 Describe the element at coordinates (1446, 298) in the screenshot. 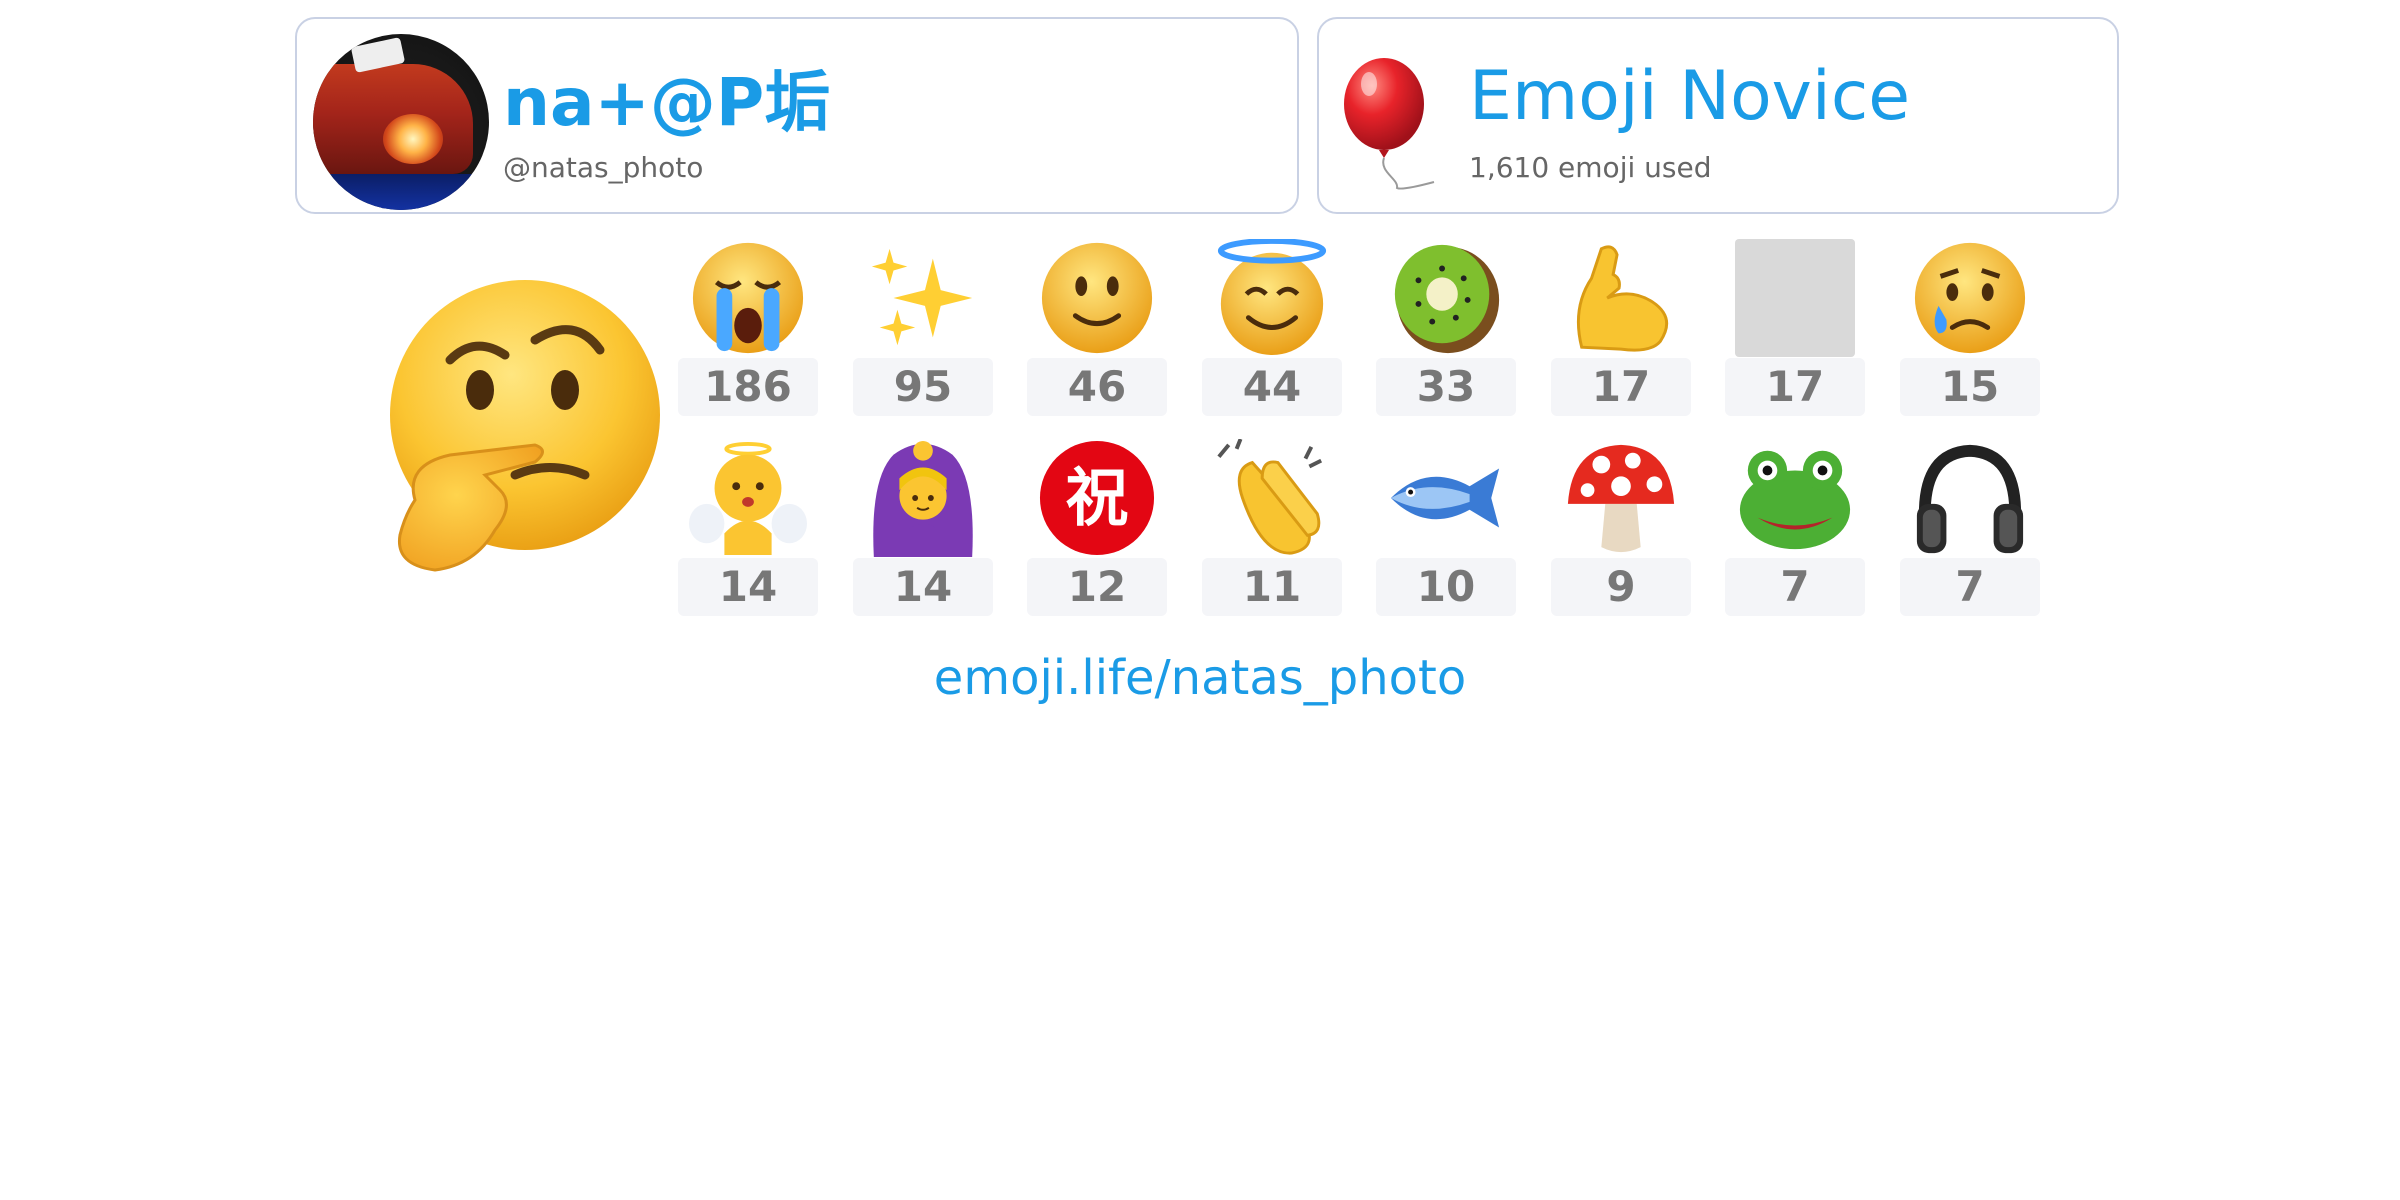

I see `kiwi-fruit-icon` at that location.